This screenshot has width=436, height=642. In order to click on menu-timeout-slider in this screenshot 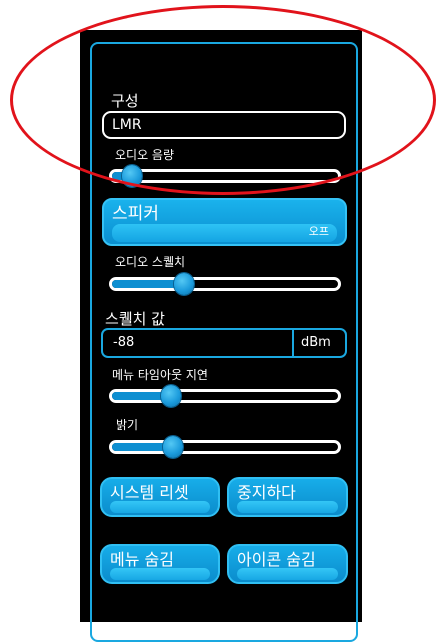, I will do `click(225, 396)`.